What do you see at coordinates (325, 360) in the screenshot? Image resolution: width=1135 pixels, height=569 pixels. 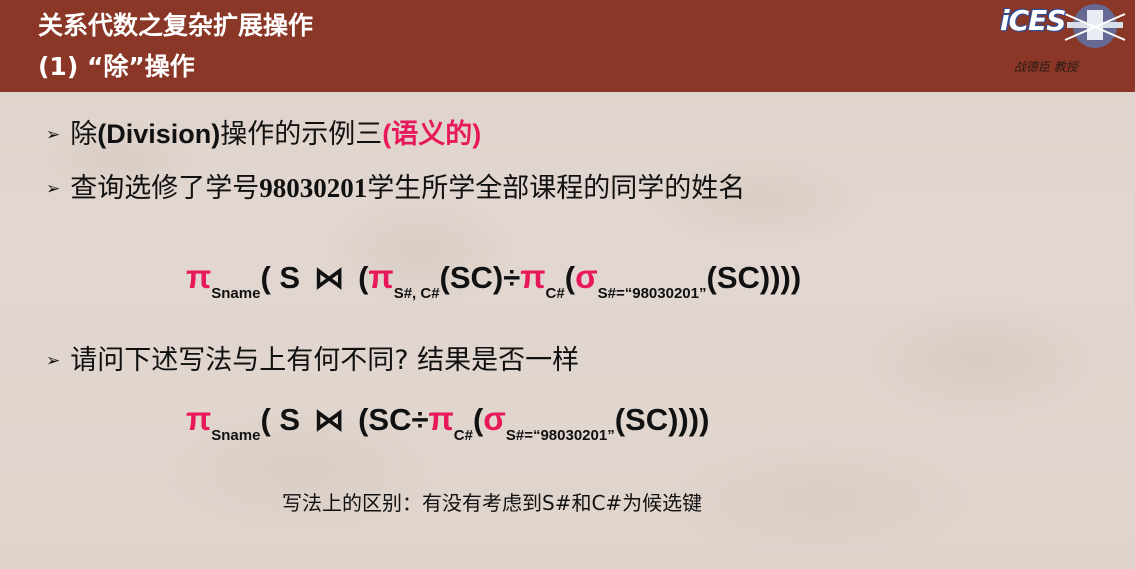 I see `bullet-text: 请问下述写法与上有何不同? 结果是否一样` at bounding box center [325, 360].